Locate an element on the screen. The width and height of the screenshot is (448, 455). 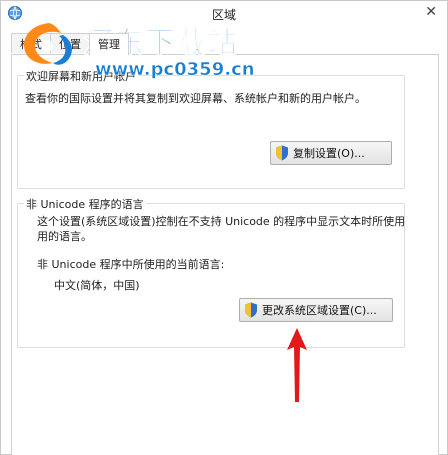
unicode-group-title: 非 Unicode 程序的语言 is located at coordinates (85, 204).